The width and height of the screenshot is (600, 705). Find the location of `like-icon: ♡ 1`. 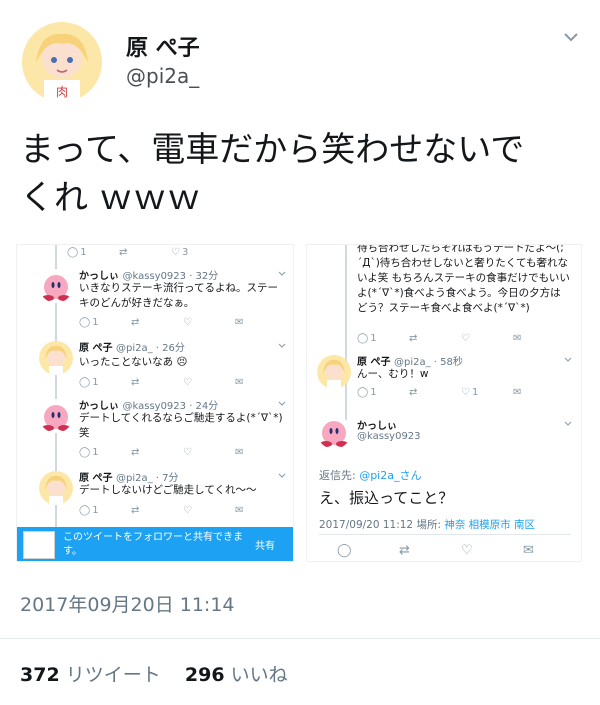

like-icon: ♡ 1 is located at coordinates (470, 392).